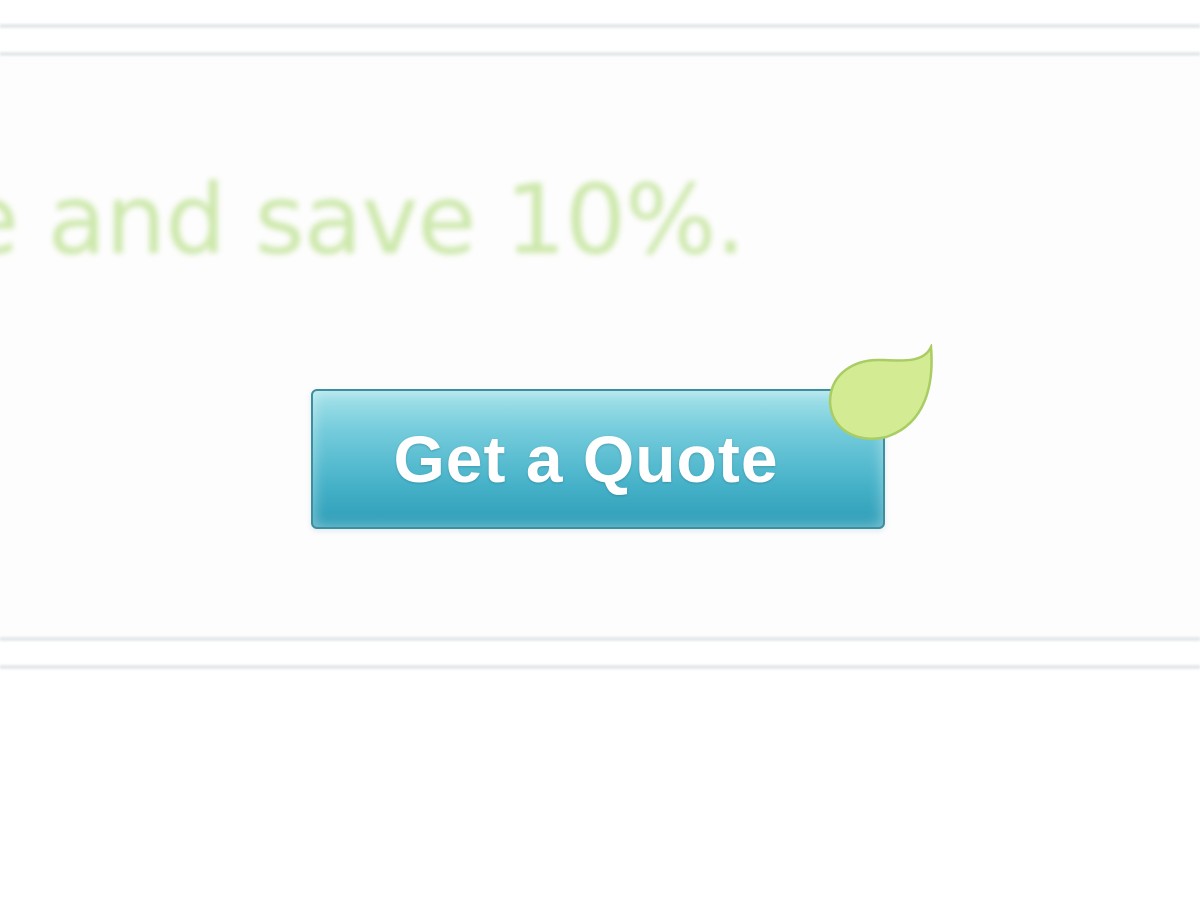 This screenshot has height=900, width=1200. Describe the element at coordinates (880, 392) in the screenshot. I see `leaf-icon` at that location.